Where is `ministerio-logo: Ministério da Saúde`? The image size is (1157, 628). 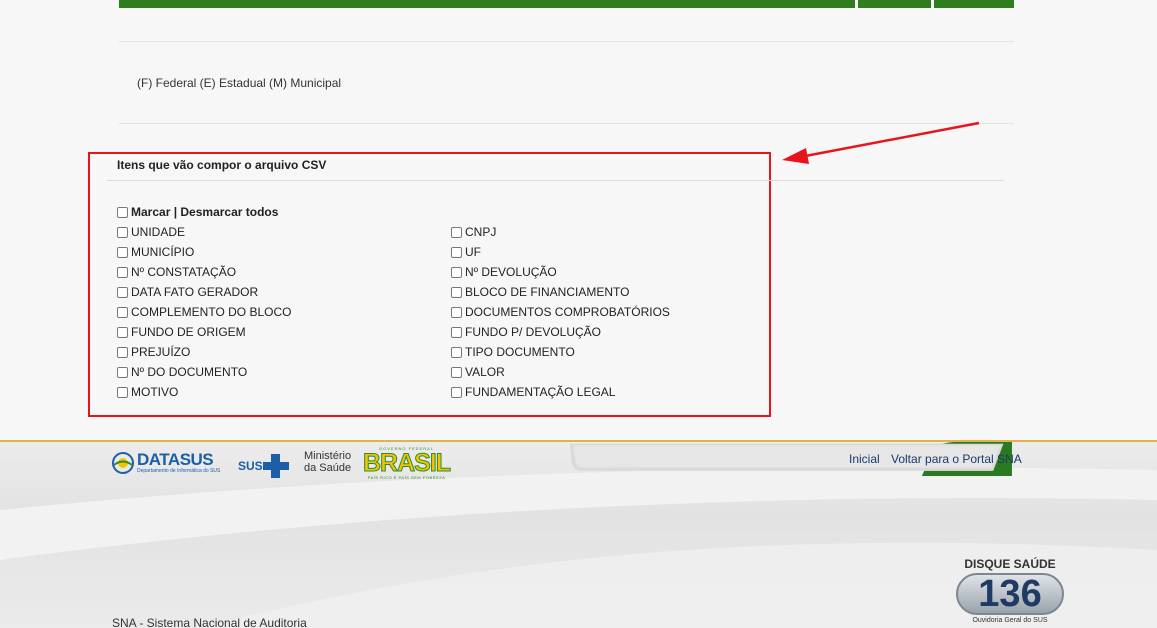 ministerio-logo: Ministério da Saúde is located at coordinates (327, 462).